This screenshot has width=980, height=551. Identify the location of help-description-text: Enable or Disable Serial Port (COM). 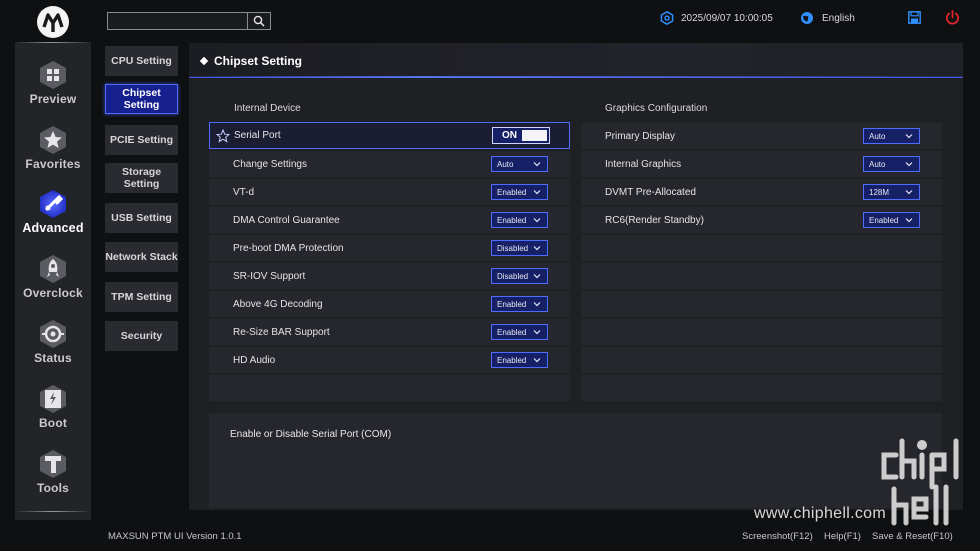
(311, 434).